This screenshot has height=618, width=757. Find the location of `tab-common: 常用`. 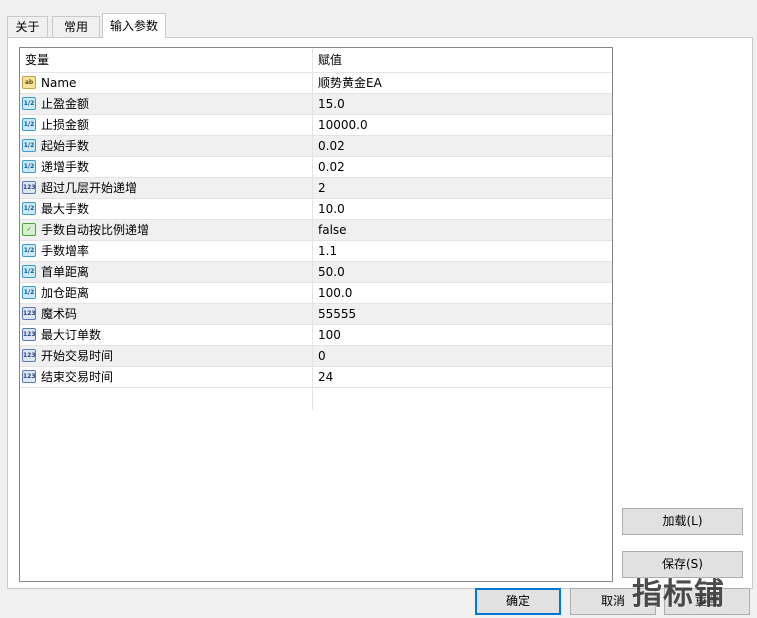

tab-common: 常用 is located at coordinates (76, 26).